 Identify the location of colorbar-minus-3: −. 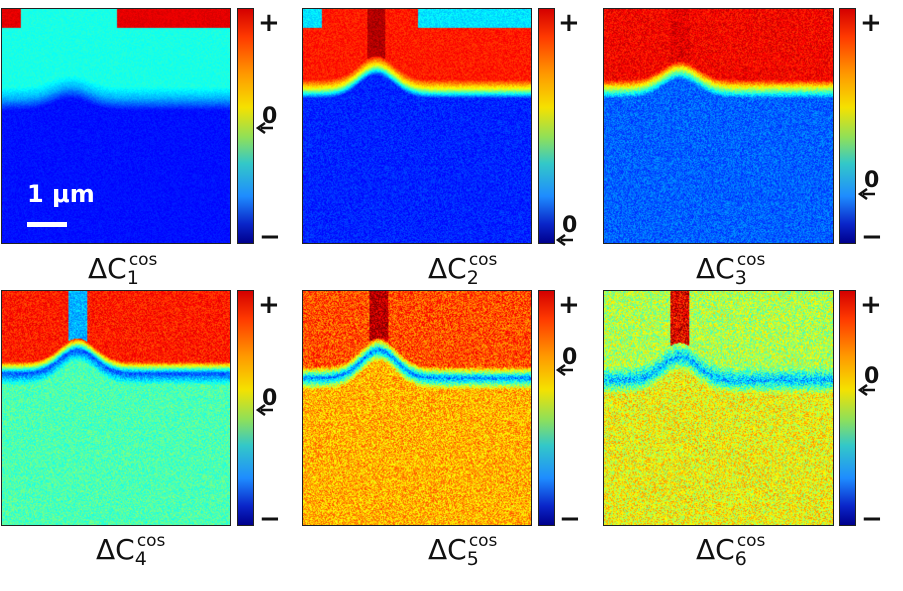
(872, 237).